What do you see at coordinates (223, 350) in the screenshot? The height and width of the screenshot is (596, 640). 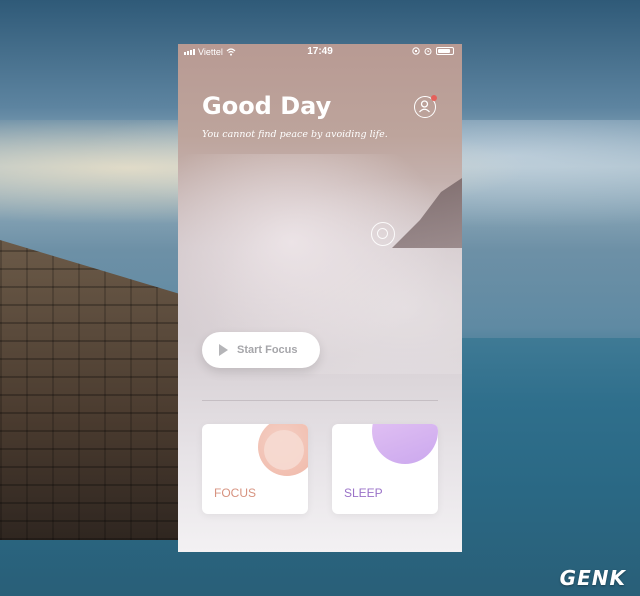 I see `play-icon` at bounding box center [223, 350].